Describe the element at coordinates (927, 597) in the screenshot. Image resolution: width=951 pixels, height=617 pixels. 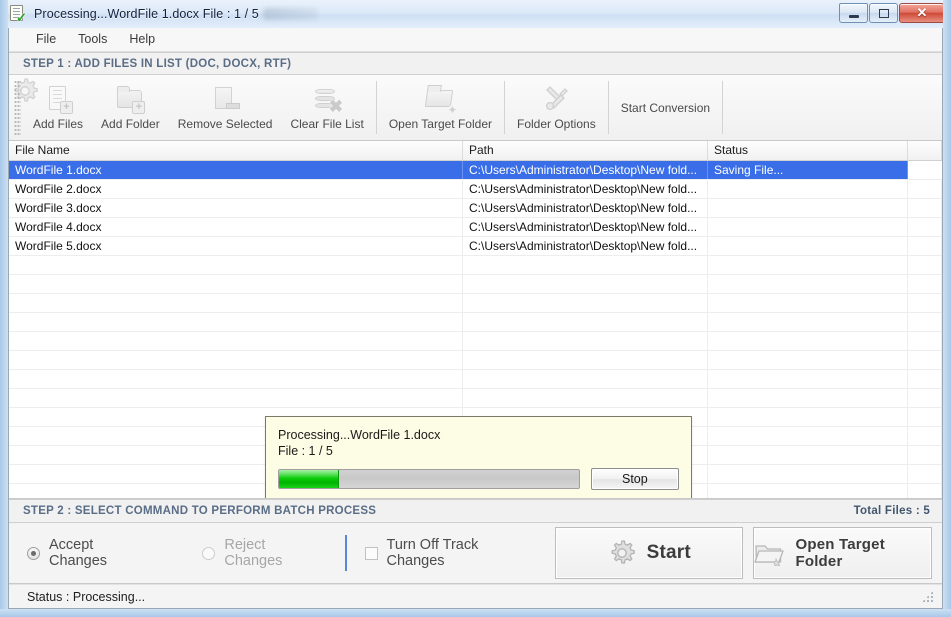
I see `resize-grip` at that location.